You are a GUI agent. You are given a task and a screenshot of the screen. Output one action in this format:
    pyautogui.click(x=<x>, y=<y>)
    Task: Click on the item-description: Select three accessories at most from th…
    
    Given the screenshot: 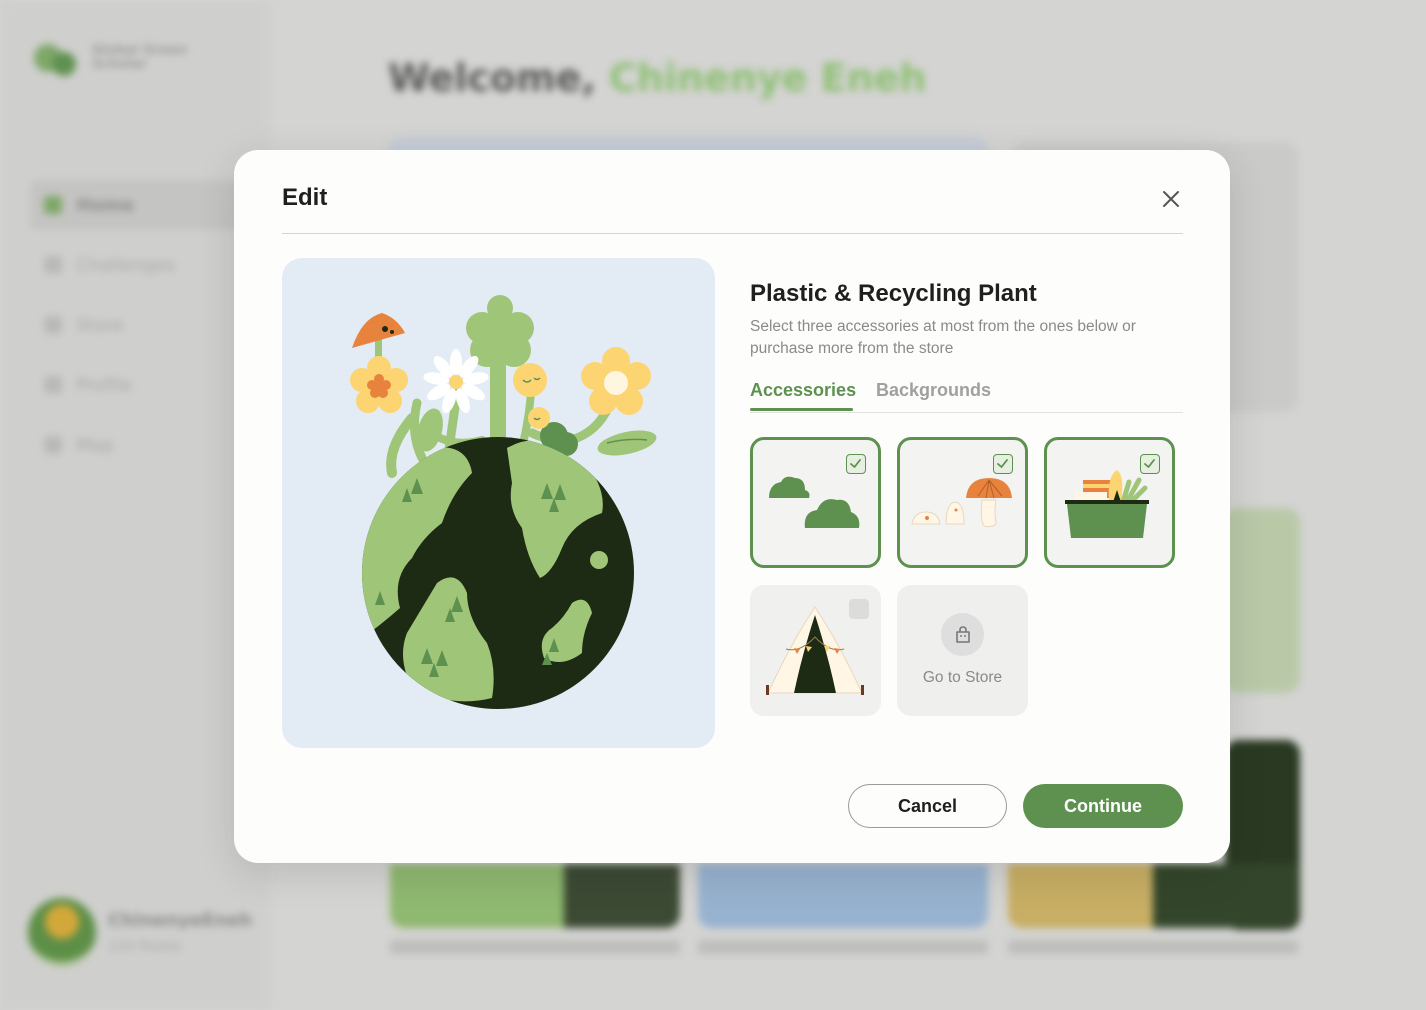 What is the action you would take?
    pyautogui.click(x=943, y=337)
    